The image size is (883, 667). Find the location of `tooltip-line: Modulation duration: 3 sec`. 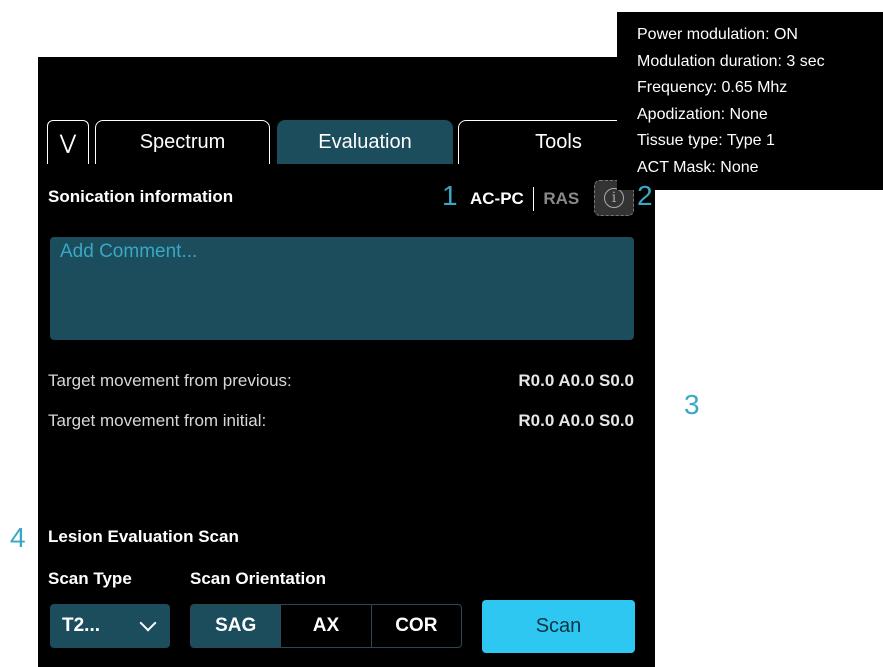

tooltip-line: Modulation duration: 3 sec is located at coordinates (731, 61).